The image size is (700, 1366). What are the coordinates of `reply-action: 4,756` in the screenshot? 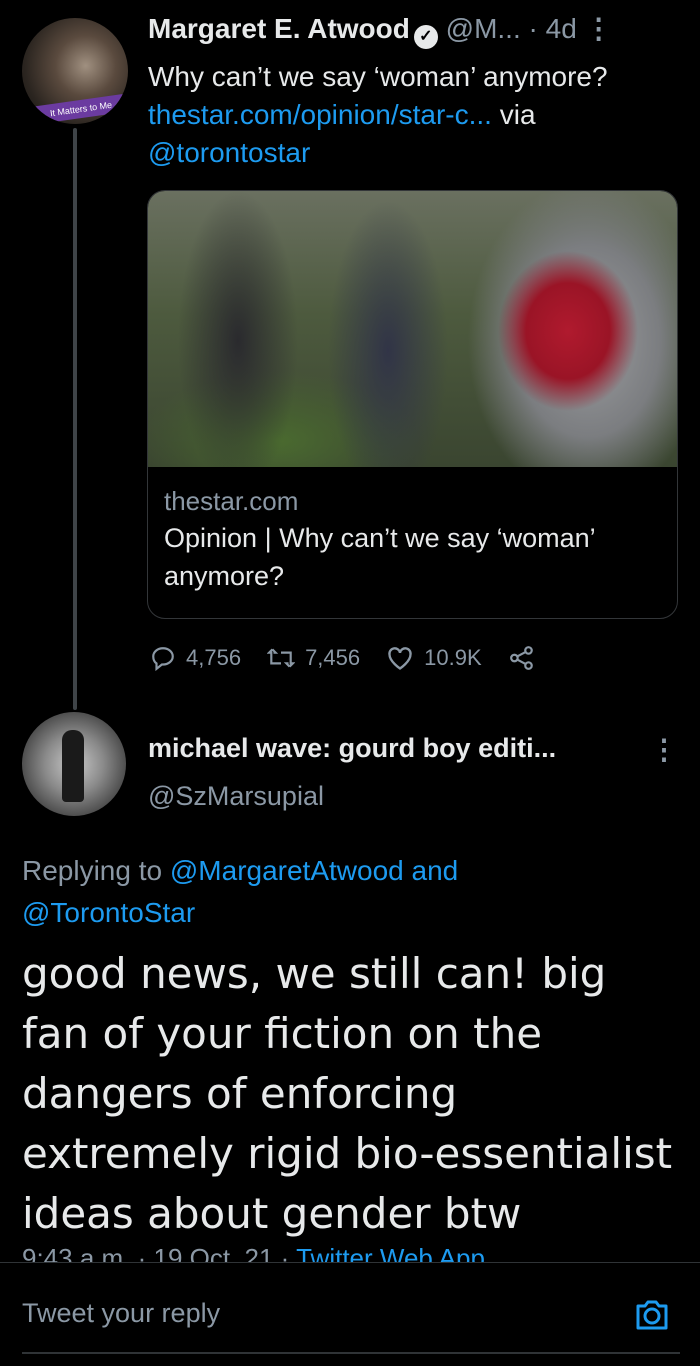 It's located at (195, 658).